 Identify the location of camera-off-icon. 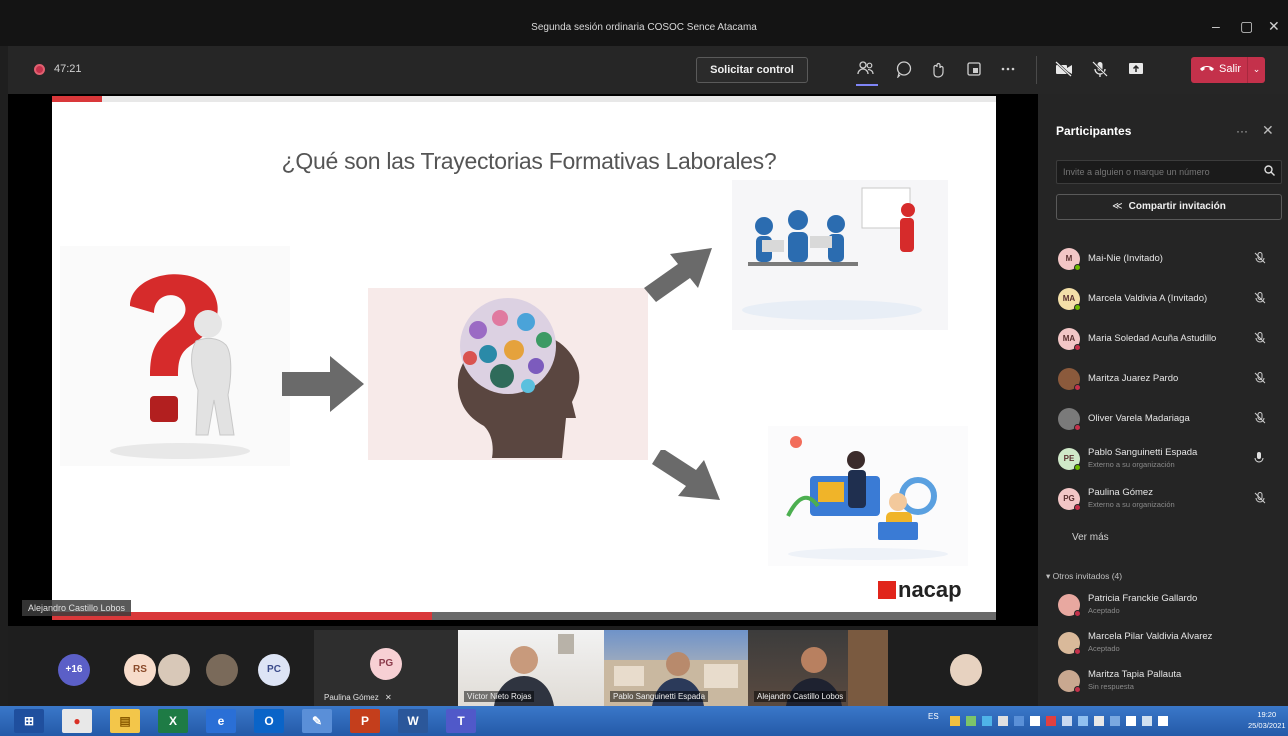
(1064, 70).